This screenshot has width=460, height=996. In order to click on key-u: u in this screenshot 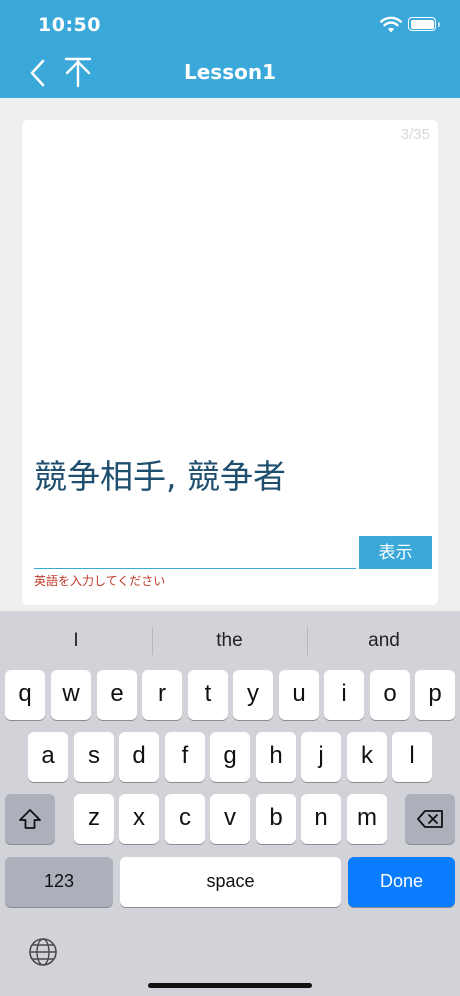, I will do `click(299, 695)`.